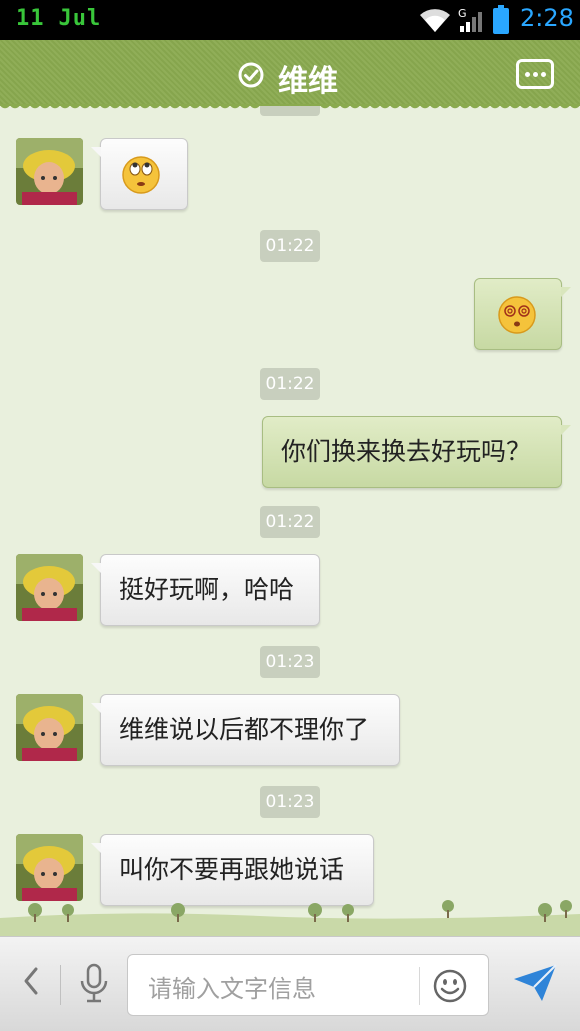 The height and width of the screenshot is (1031, 580). What do you see at coordinates (527, 74) in the screenshot?
I see `more-dots-icon` at bounding box center [527, 74].